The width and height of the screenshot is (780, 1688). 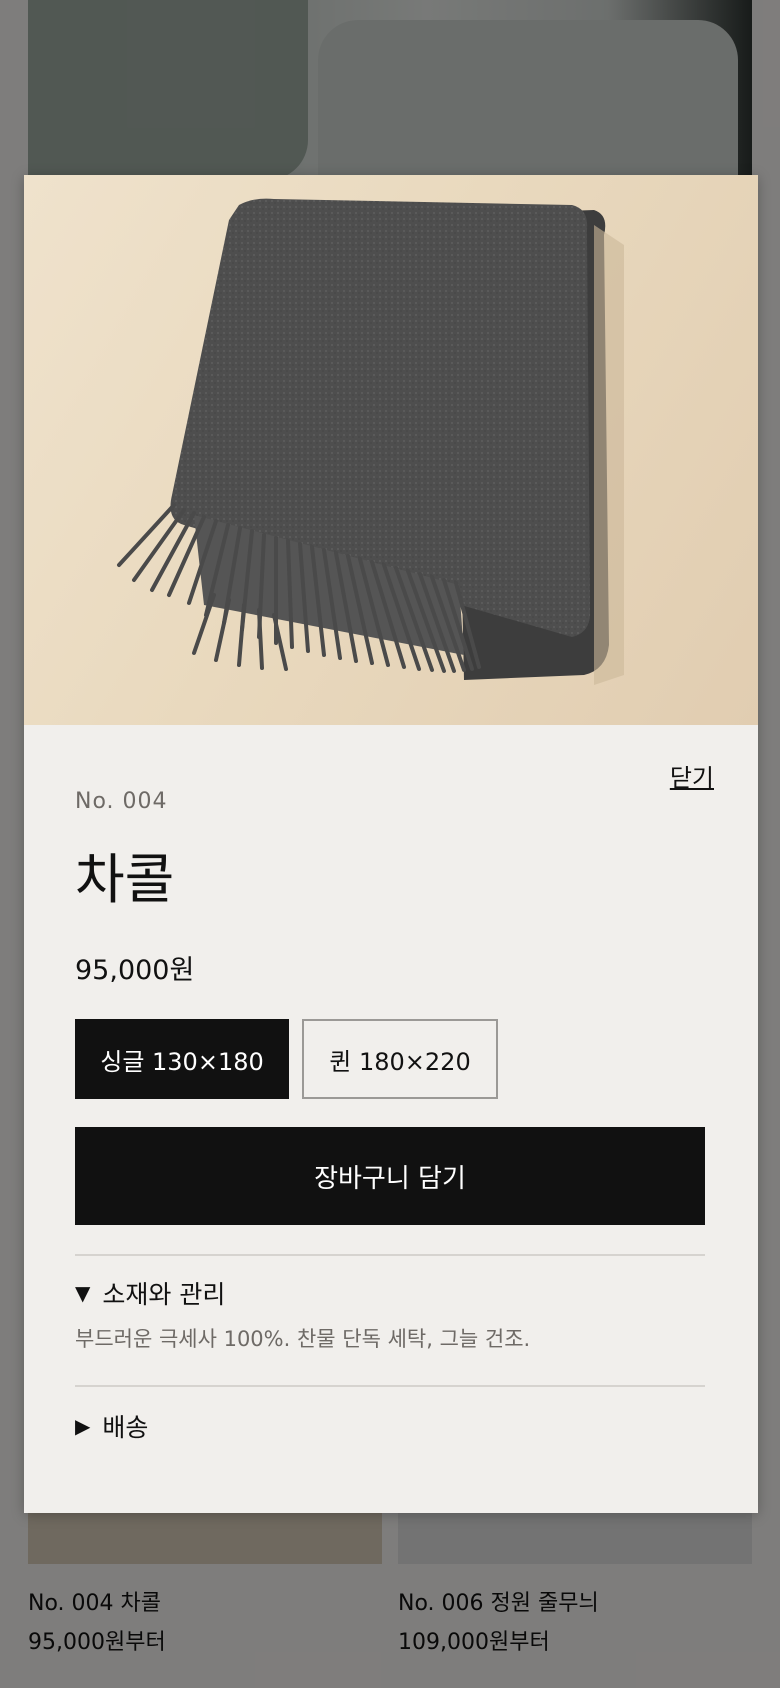 I want to click on triangle-right-icon: ▶, so click(x=83, y=1426).